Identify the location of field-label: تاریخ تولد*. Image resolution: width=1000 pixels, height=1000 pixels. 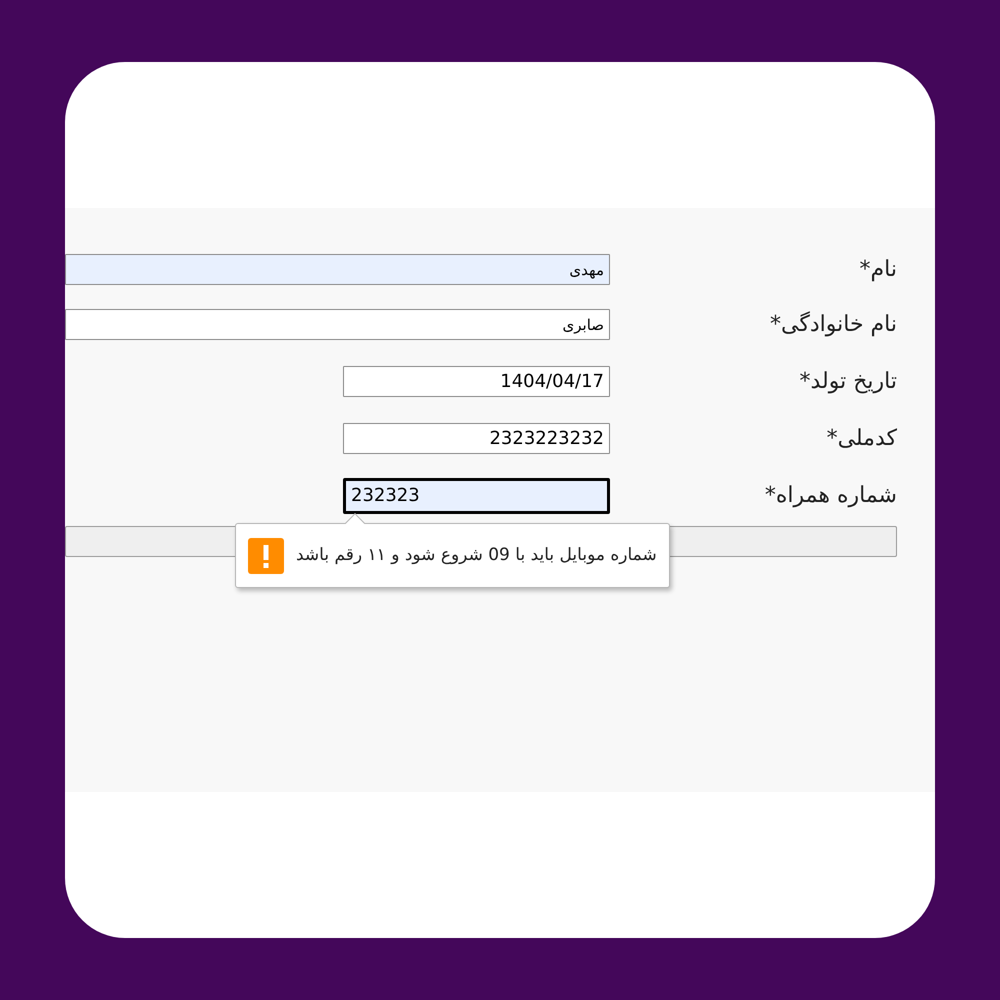
(847, 382).